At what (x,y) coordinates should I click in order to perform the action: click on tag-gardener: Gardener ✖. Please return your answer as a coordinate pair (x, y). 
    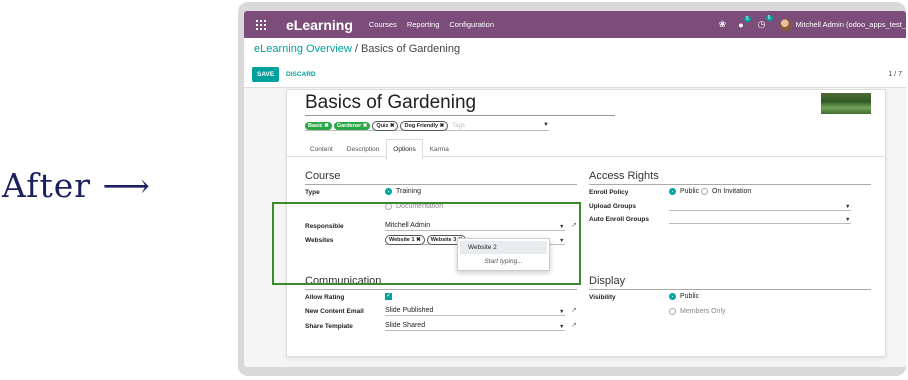
    Looking at the image, I should click on (352, 125).